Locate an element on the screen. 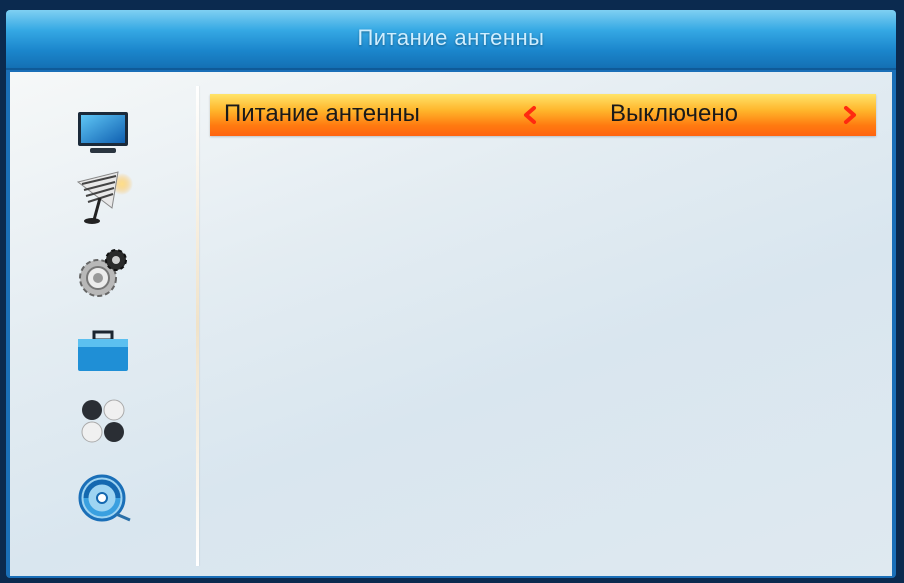  antenna-power-row: Питание антенны Выключено is located at coordinates (543, 115).